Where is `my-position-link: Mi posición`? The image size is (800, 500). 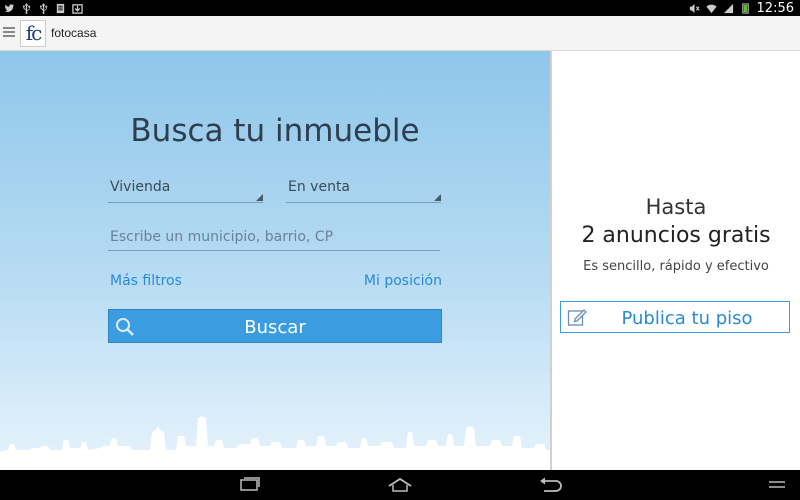 my-position-link: Mi posición is located at coordinates (403, 281).